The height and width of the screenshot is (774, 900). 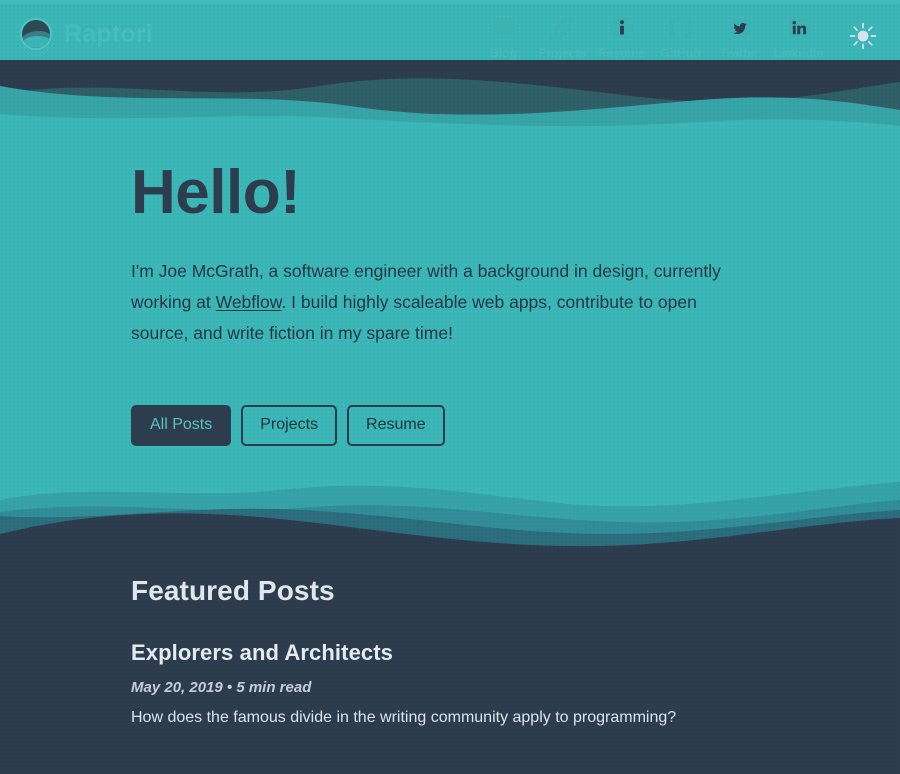 I want to click on resume-button: Resume, so click(x=396, y=426).